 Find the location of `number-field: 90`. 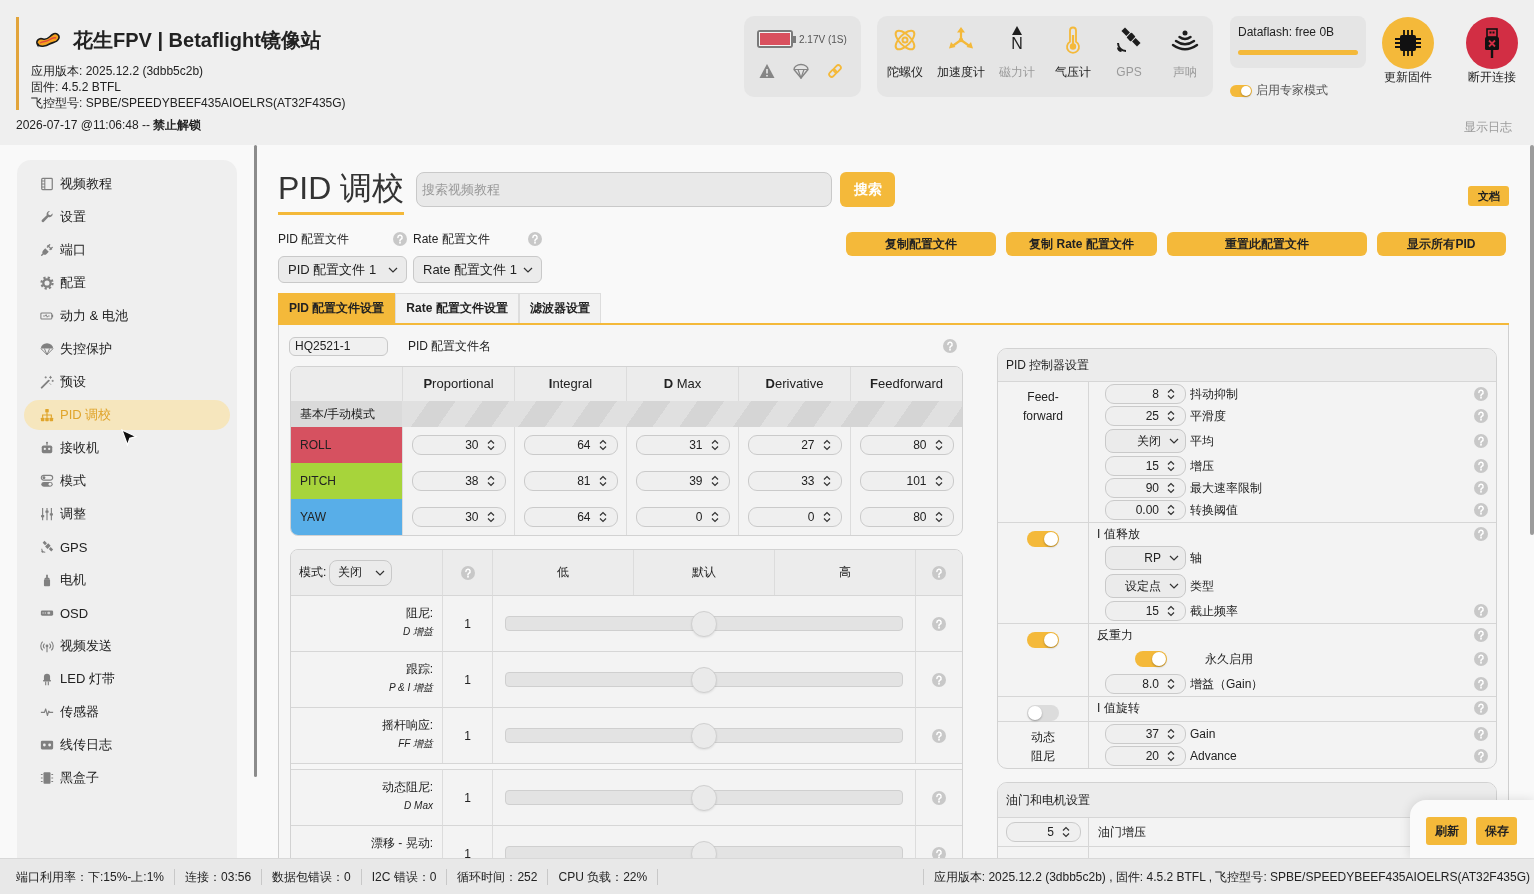

number-field: 90 is located at coordinates (1145, 488).